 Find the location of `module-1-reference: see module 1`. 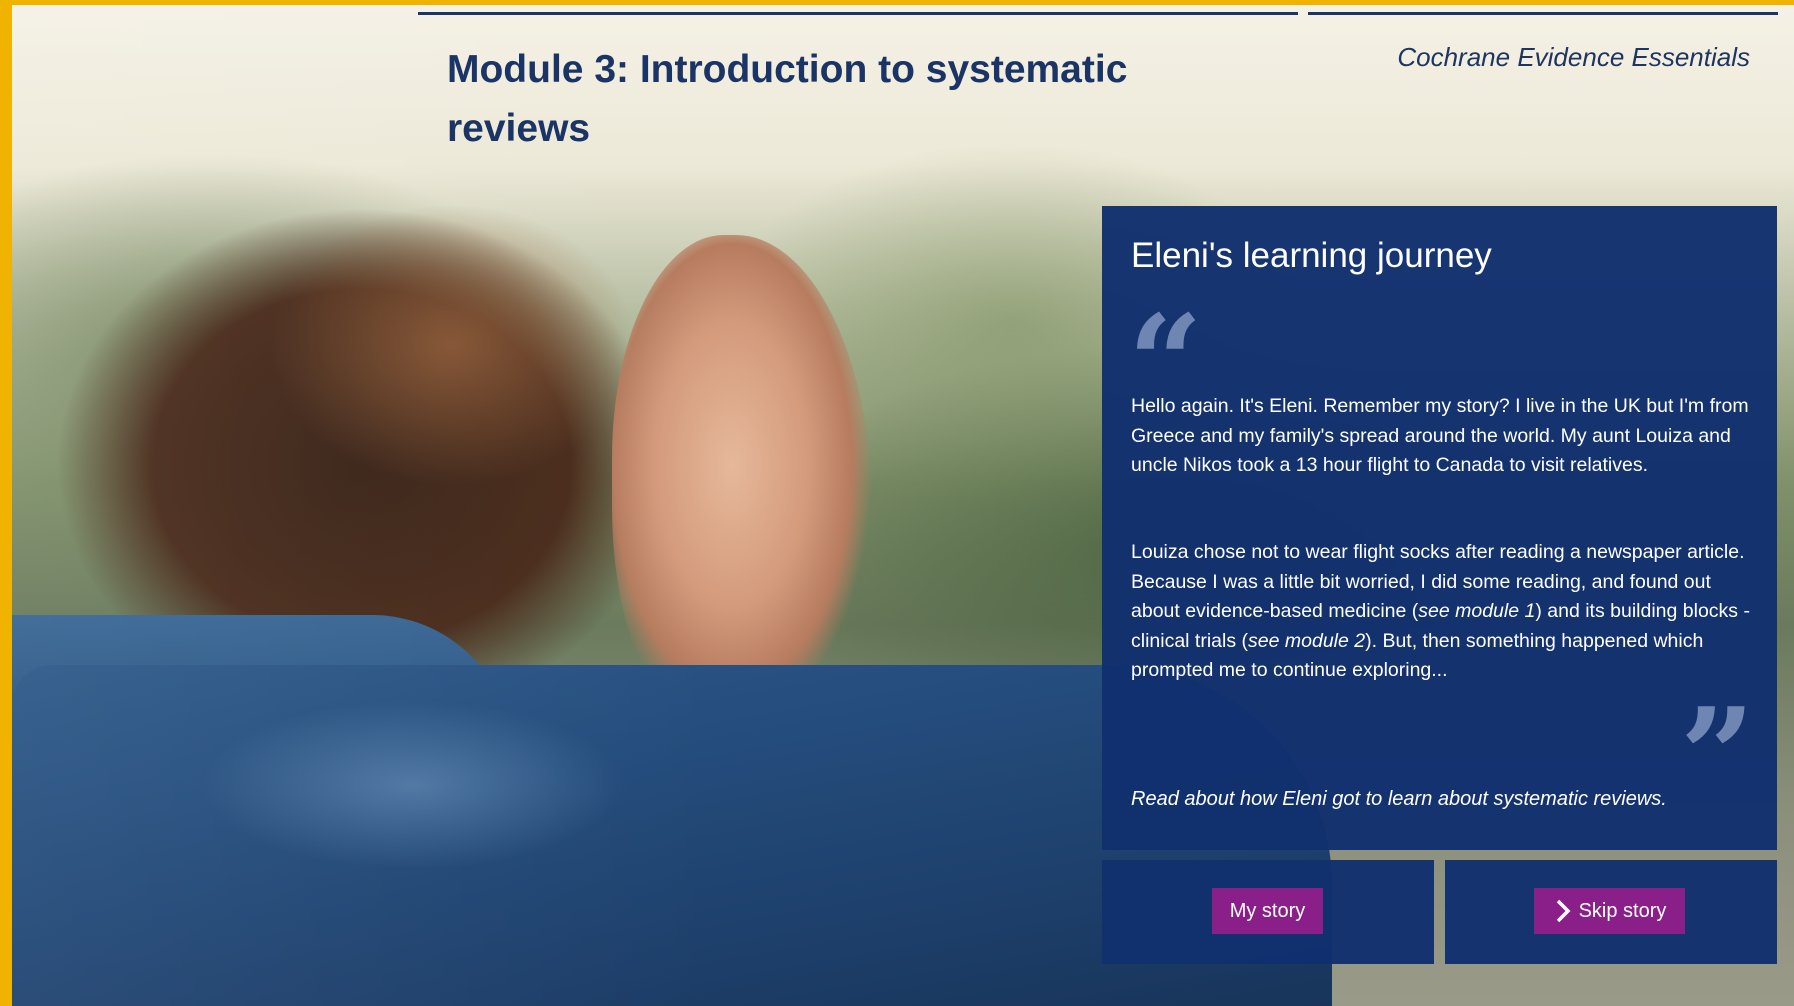

module-1-reference: see module 1 is located at coordinates (1477, 611).